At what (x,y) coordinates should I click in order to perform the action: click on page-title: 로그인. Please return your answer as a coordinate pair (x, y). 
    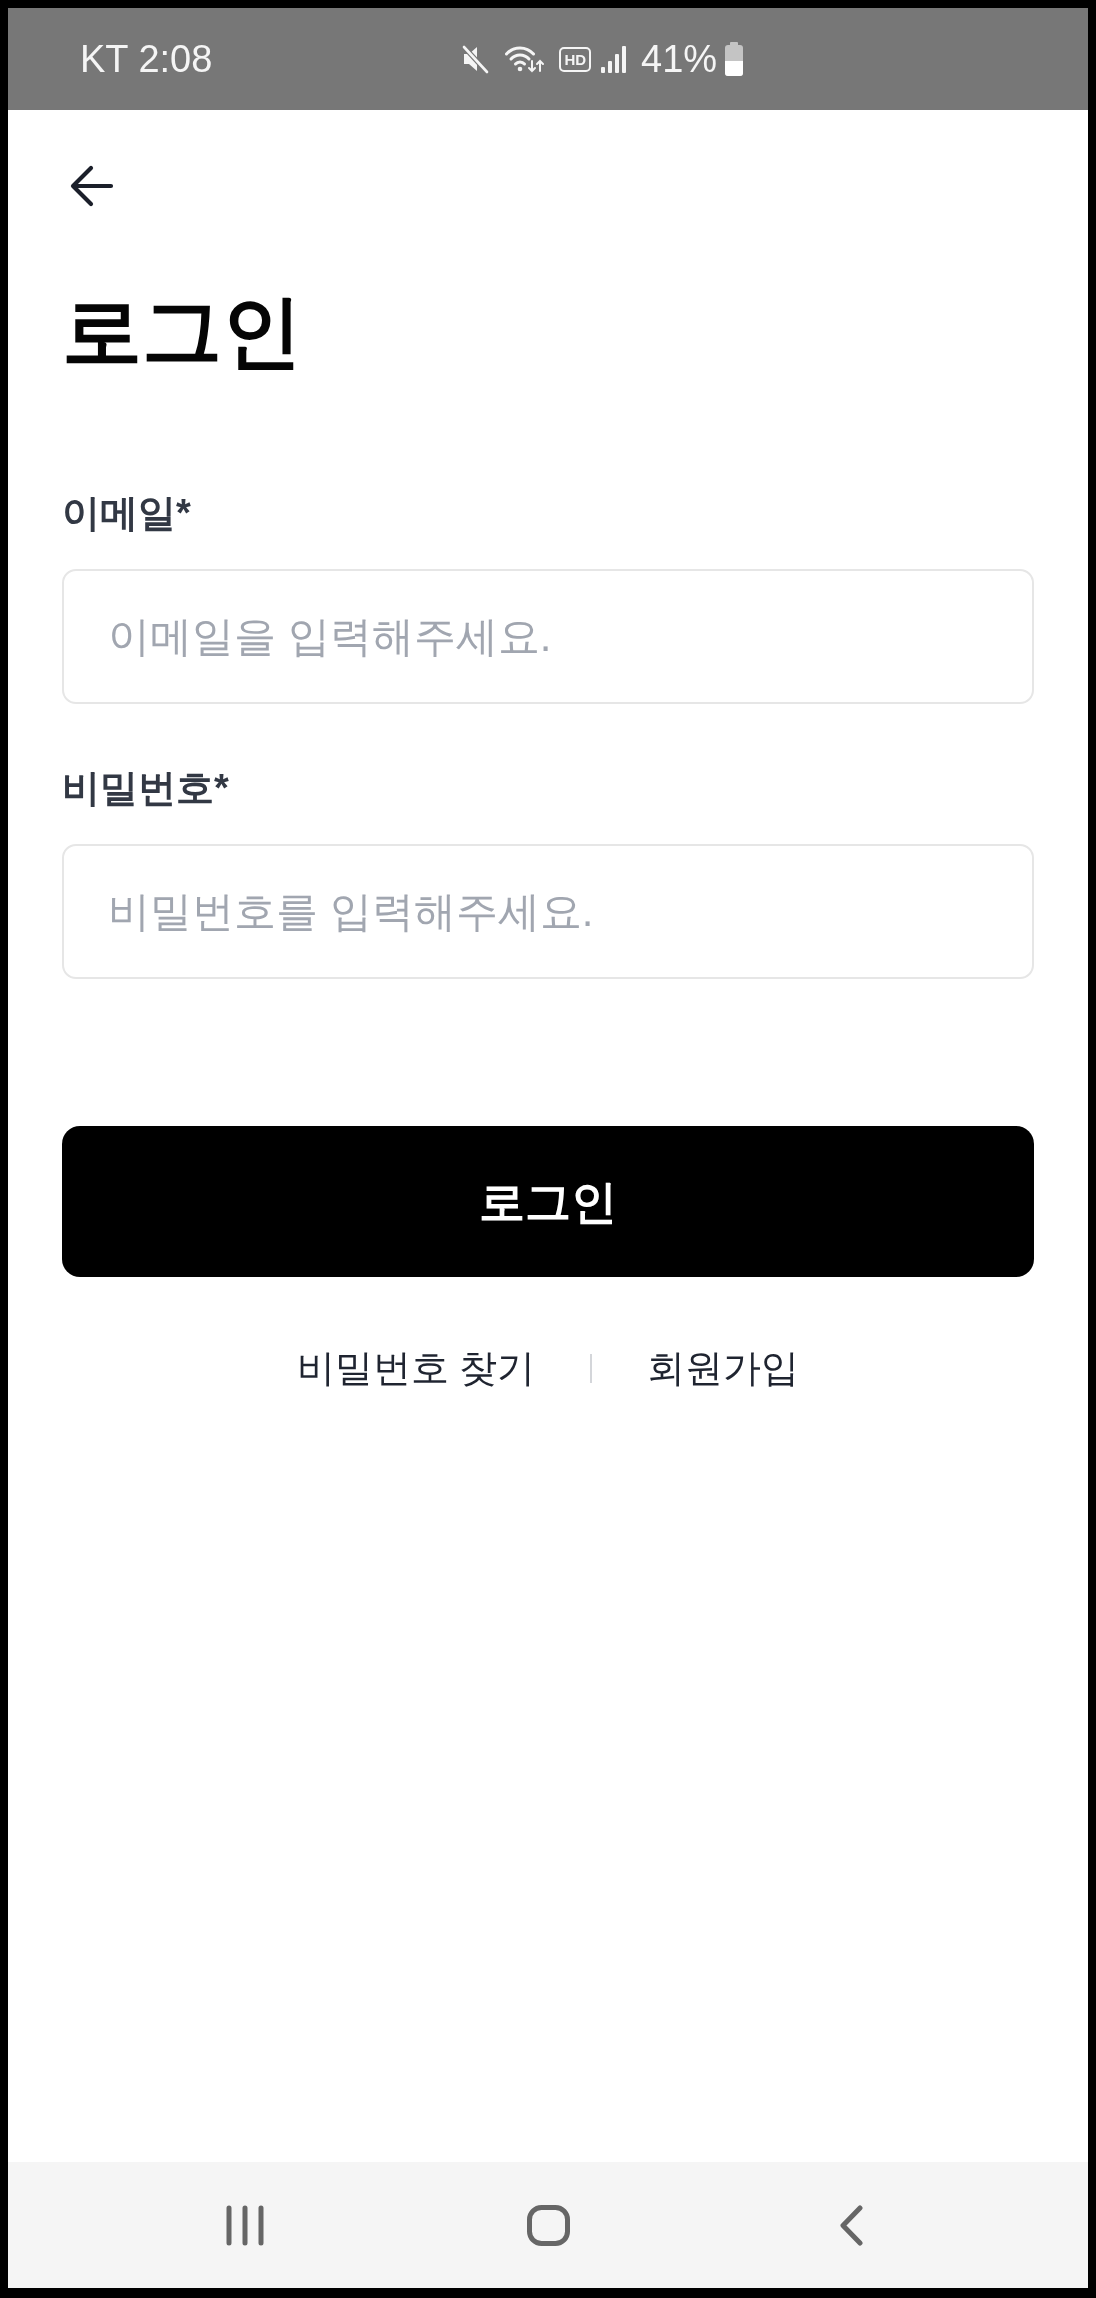
    Looking at the image, I should click on (182, 332).